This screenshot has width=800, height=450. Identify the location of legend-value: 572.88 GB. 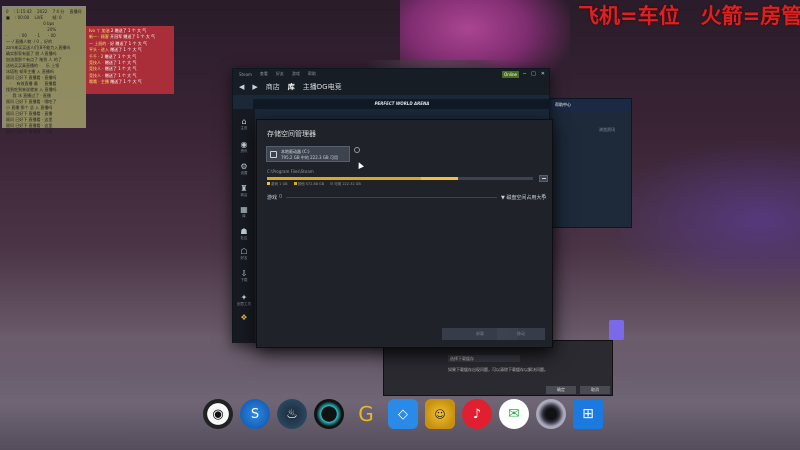
(315, 184).